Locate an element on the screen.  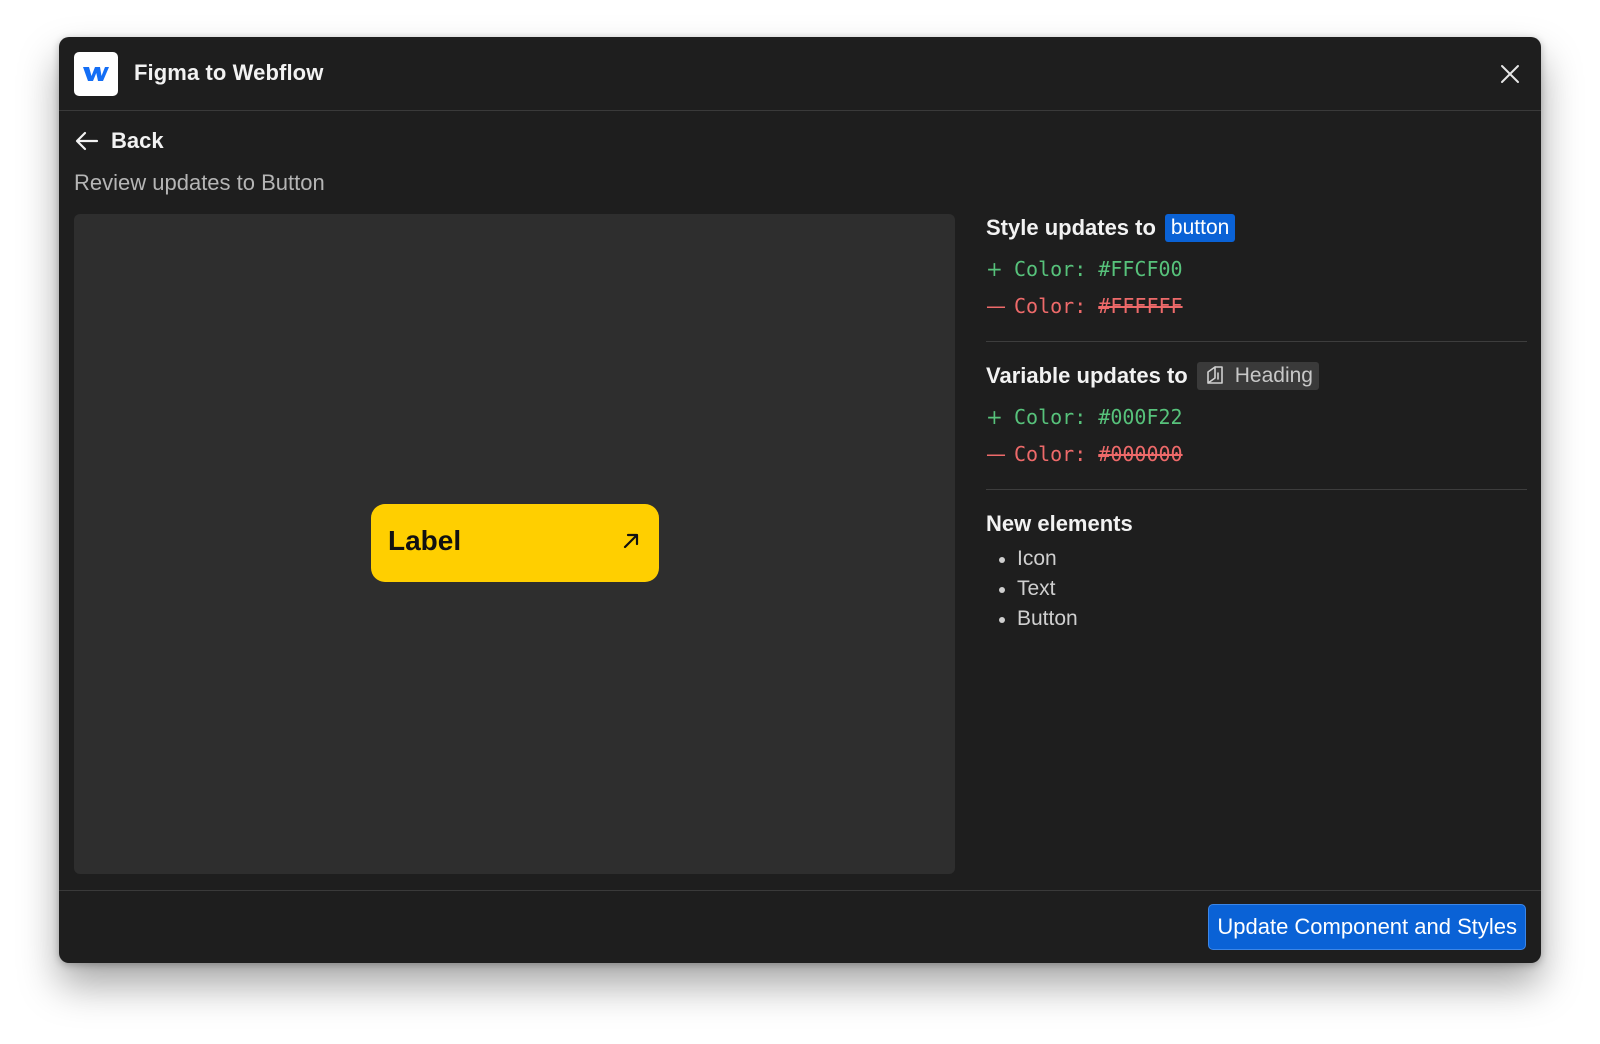
app-title: Figma to Webflow is located at coordinates (229, 72).